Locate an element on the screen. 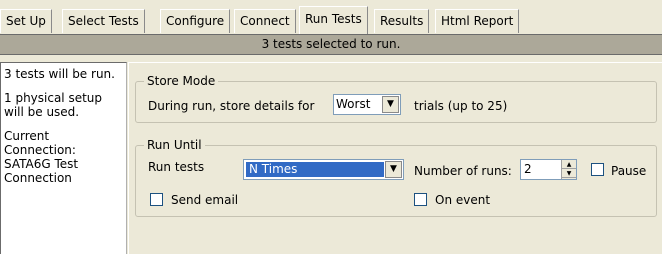  spin-down-icon: ▼ is located at coordinates (569, 173).